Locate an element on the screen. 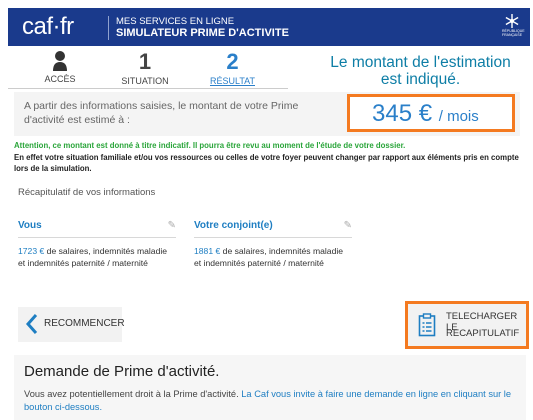  demande-title: Demande de Prime d'activité. is located at coordinates (122, 371).